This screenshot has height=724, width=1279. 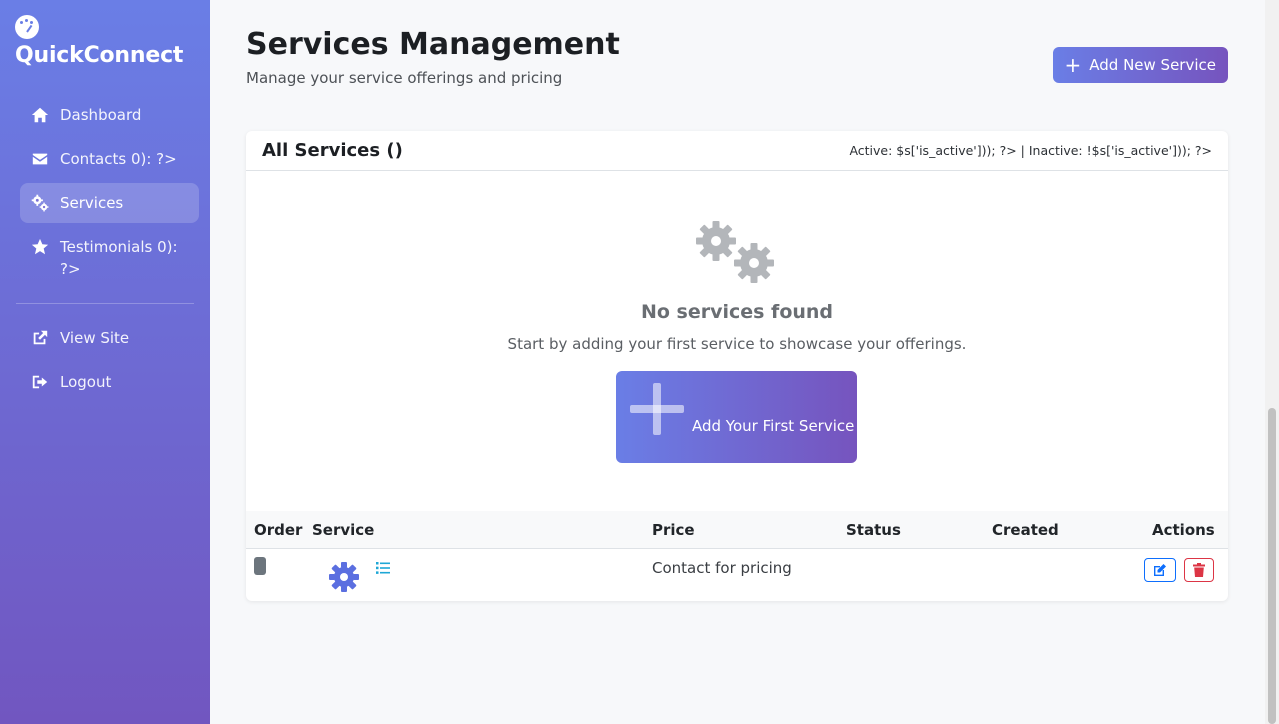 What do you see at coordinates (40, 115) in the screenshot?
I see `home-icon` at bounding box center [40, 115].